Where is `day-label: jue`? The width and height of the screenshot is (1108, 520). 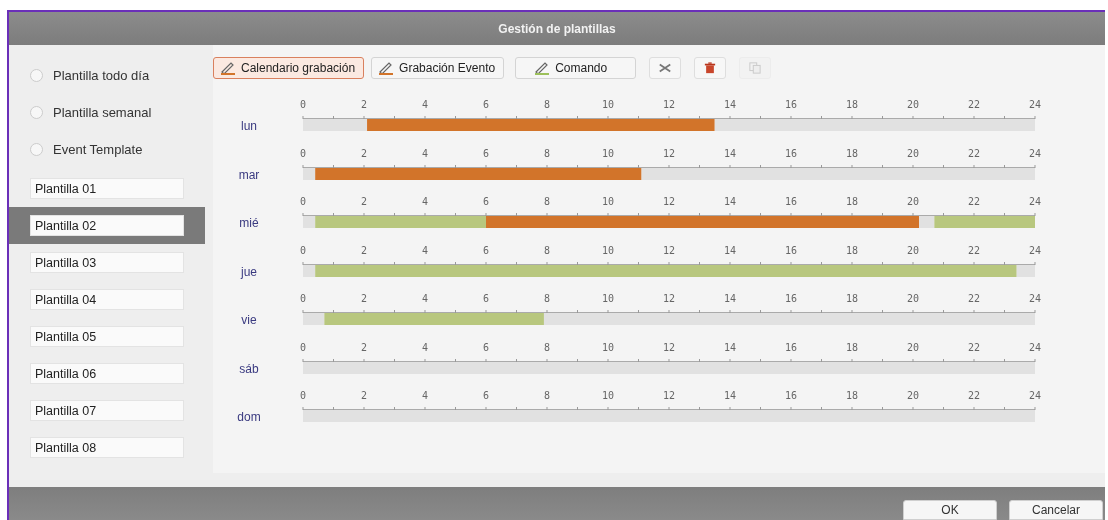
day-label: jue is located at coordinates (249, 271).